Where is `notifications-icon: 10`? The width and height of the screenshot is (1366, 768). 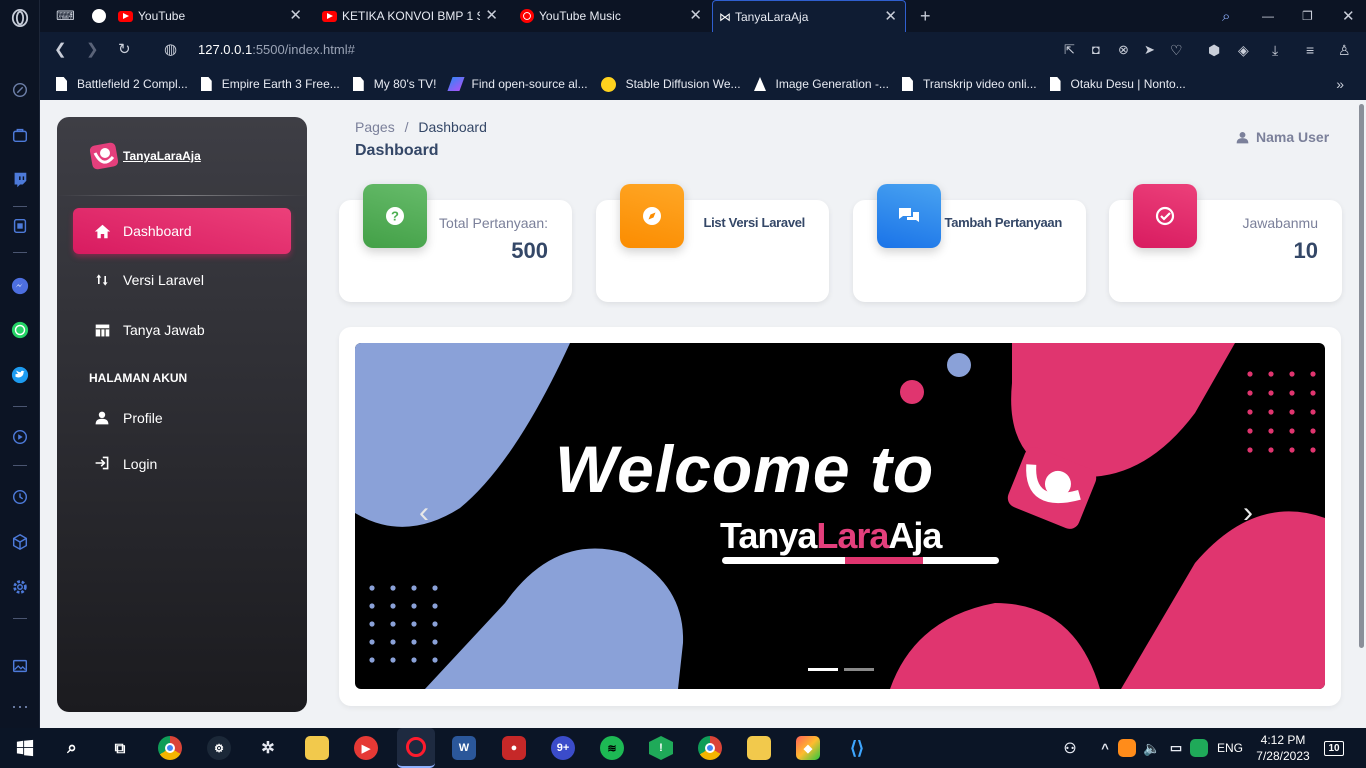 notifications-icon: 10 is located at coordinates (1334, 748).